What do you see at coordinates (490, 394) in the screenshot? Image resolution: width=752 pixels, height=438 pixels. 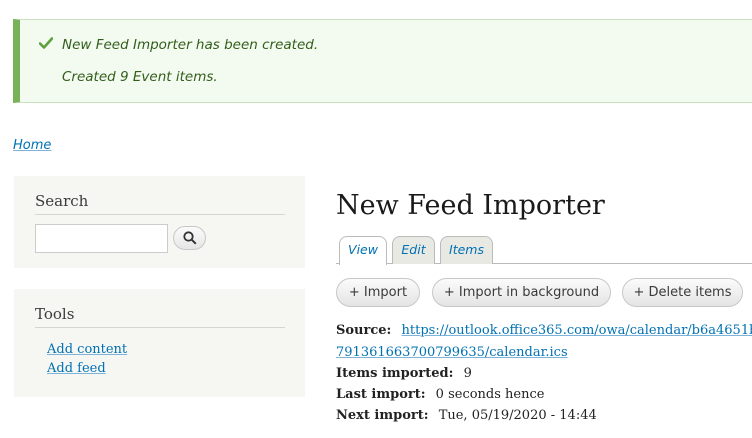 I see `last-import-value: 0 seconds hence` at bounding box center [490, 394].